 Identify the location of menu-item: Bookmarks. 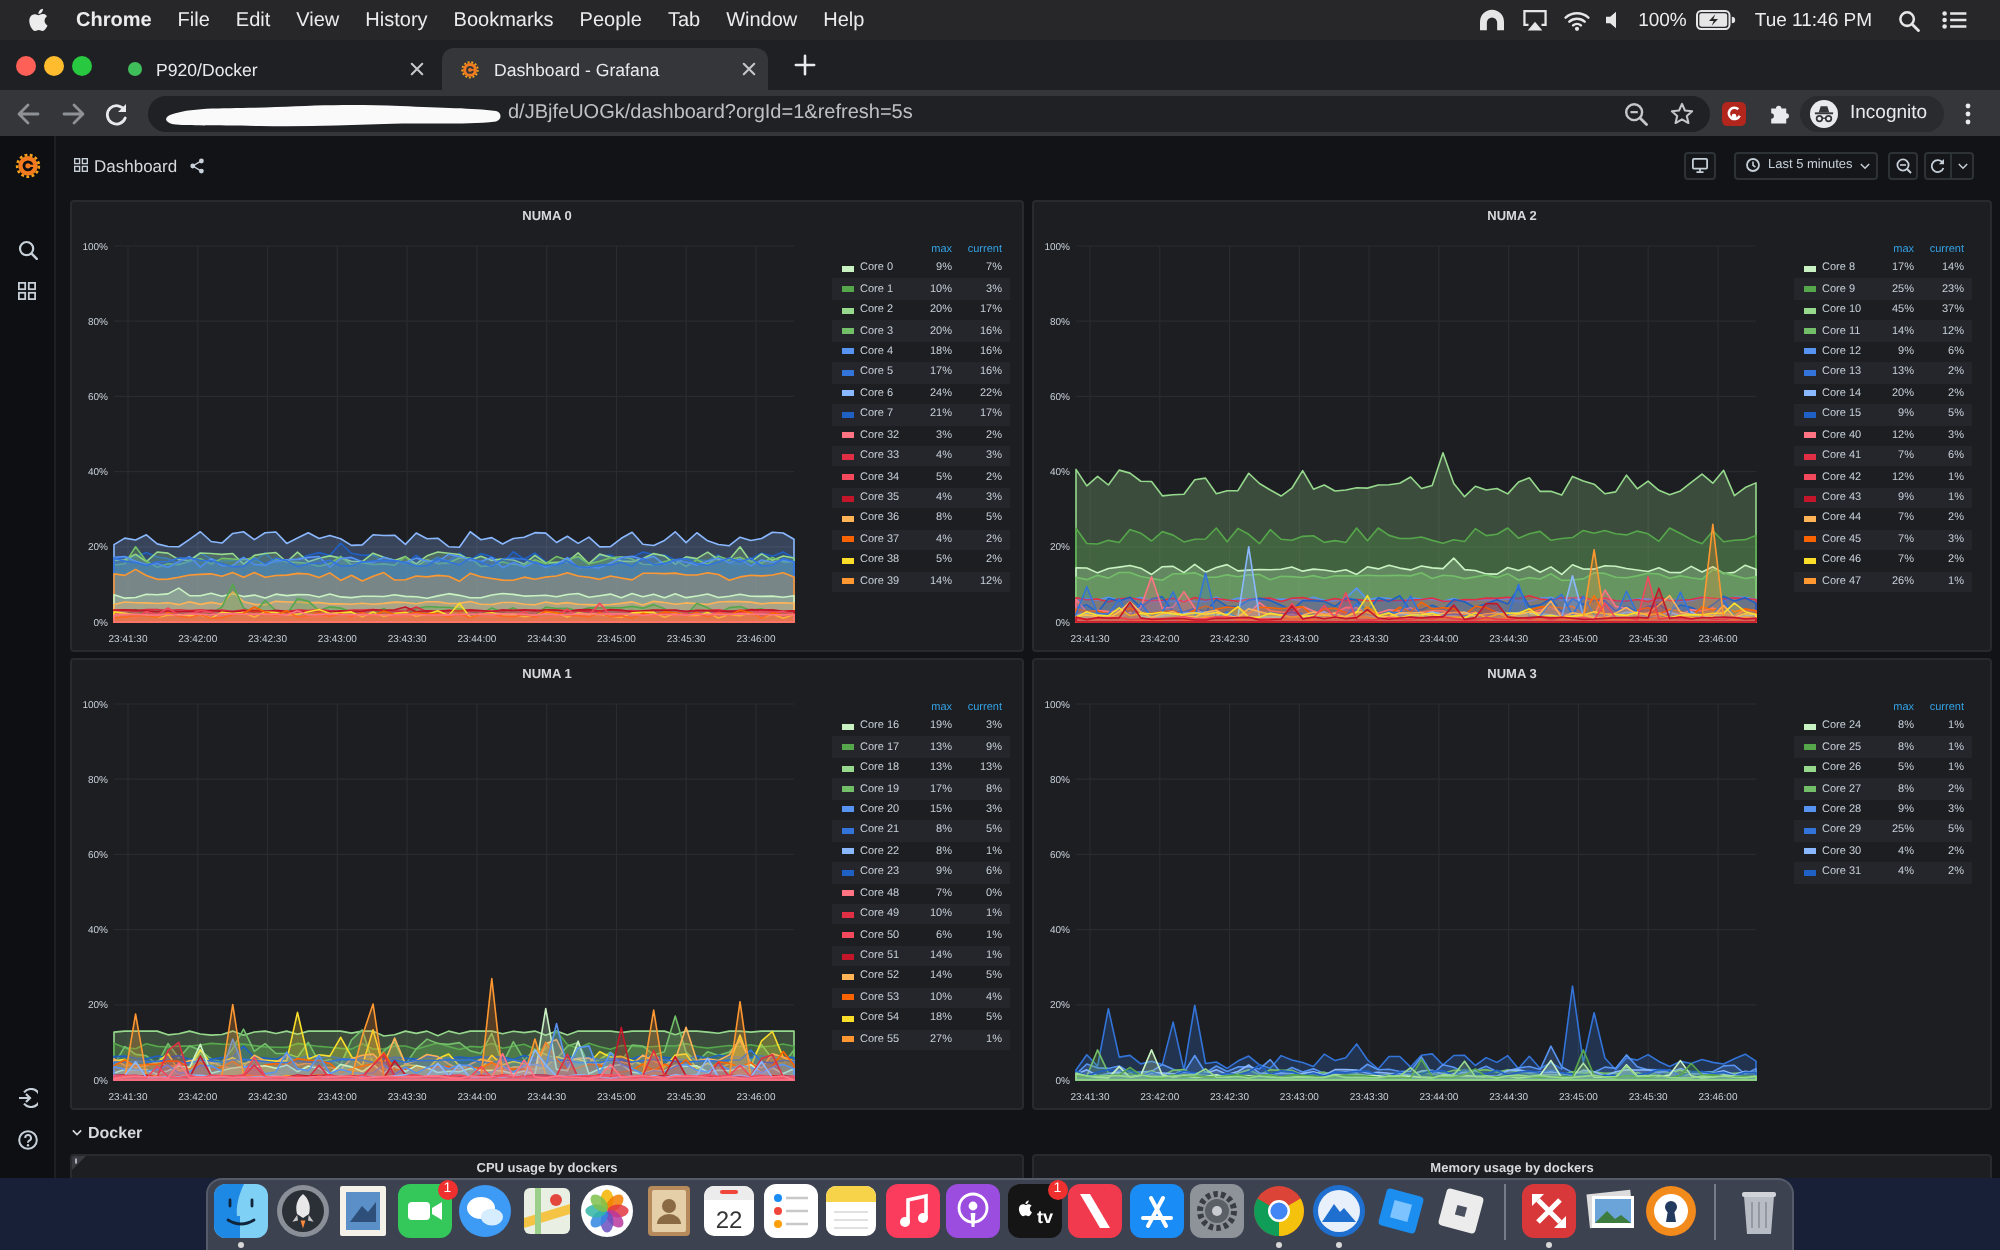
(503, 20).